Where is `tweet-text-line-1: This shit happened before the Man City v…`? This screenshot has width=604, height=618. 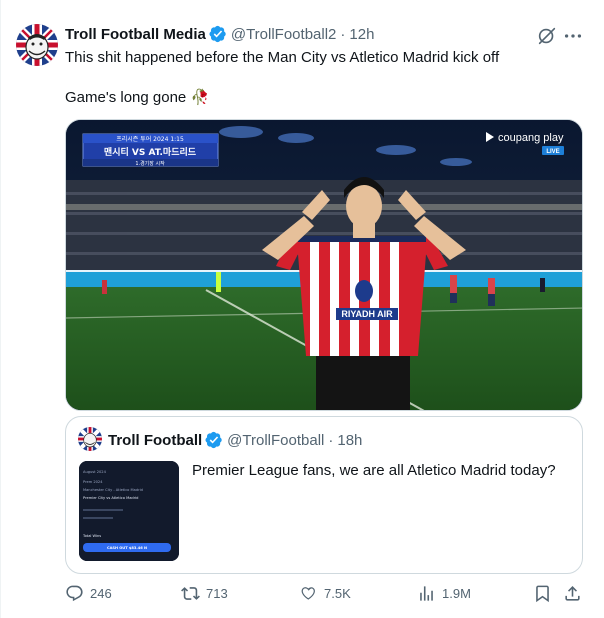
tweet-text-line-1: This shit happened before the Man City v… is located at coordinates (282, 57).